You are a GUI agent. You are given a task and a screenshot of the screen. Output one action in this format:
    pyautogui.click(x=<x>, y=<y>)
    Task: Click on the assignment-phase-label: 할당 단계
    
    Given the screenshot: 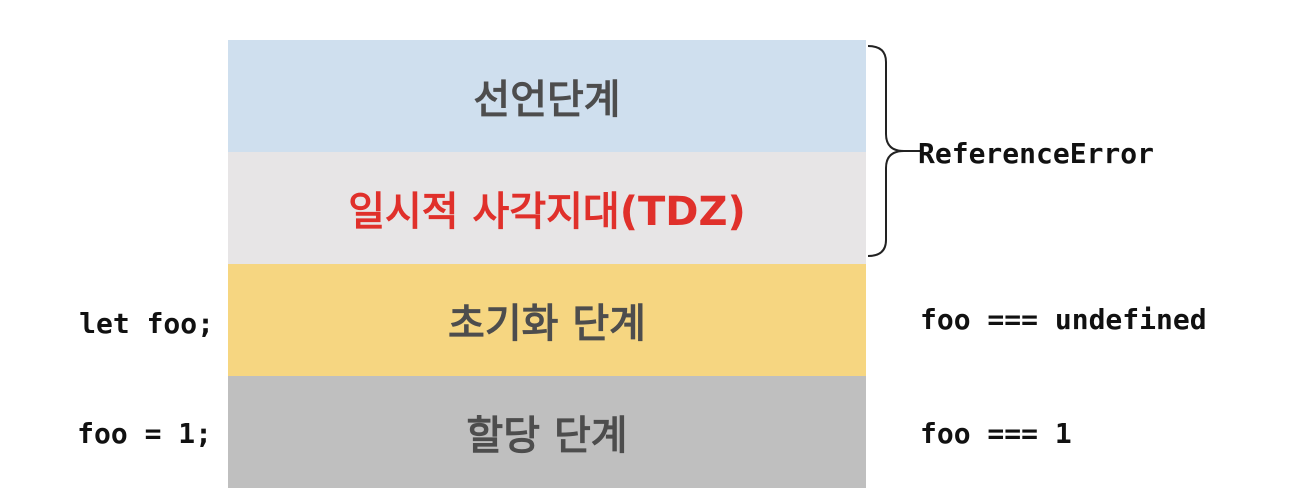 What is the action you would take?
    pyautogui.click(x=547, y=436)
    